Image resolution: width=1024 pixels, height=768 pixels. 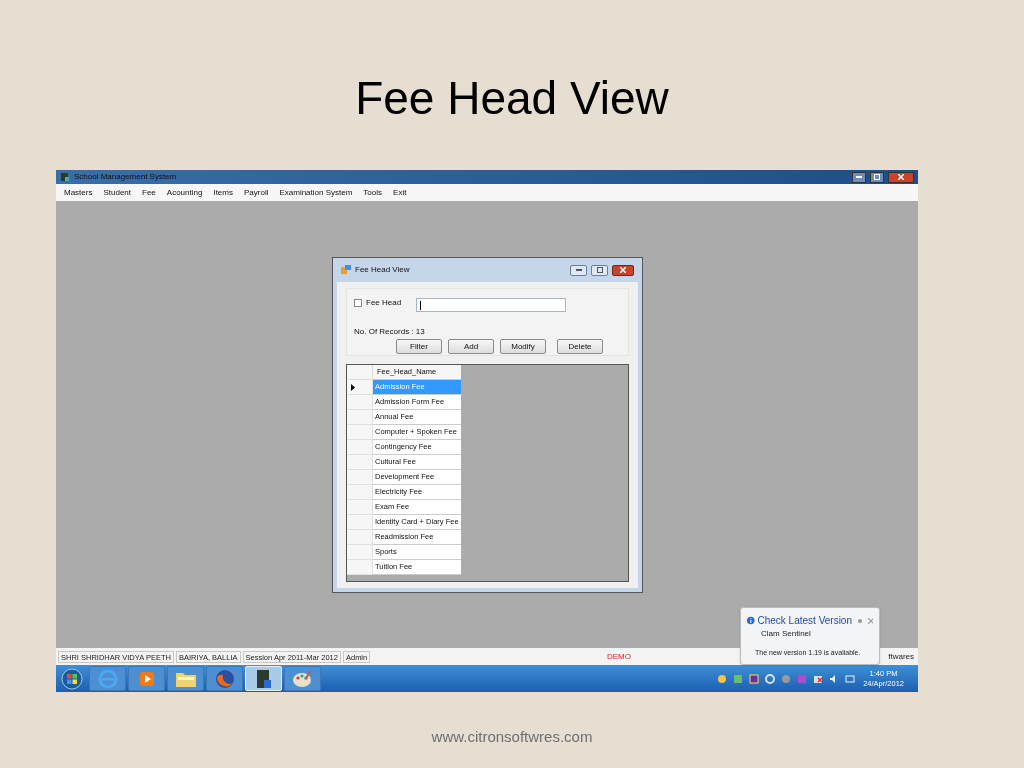 I want to click on menu-item: Items, so click(x=223, y=192).